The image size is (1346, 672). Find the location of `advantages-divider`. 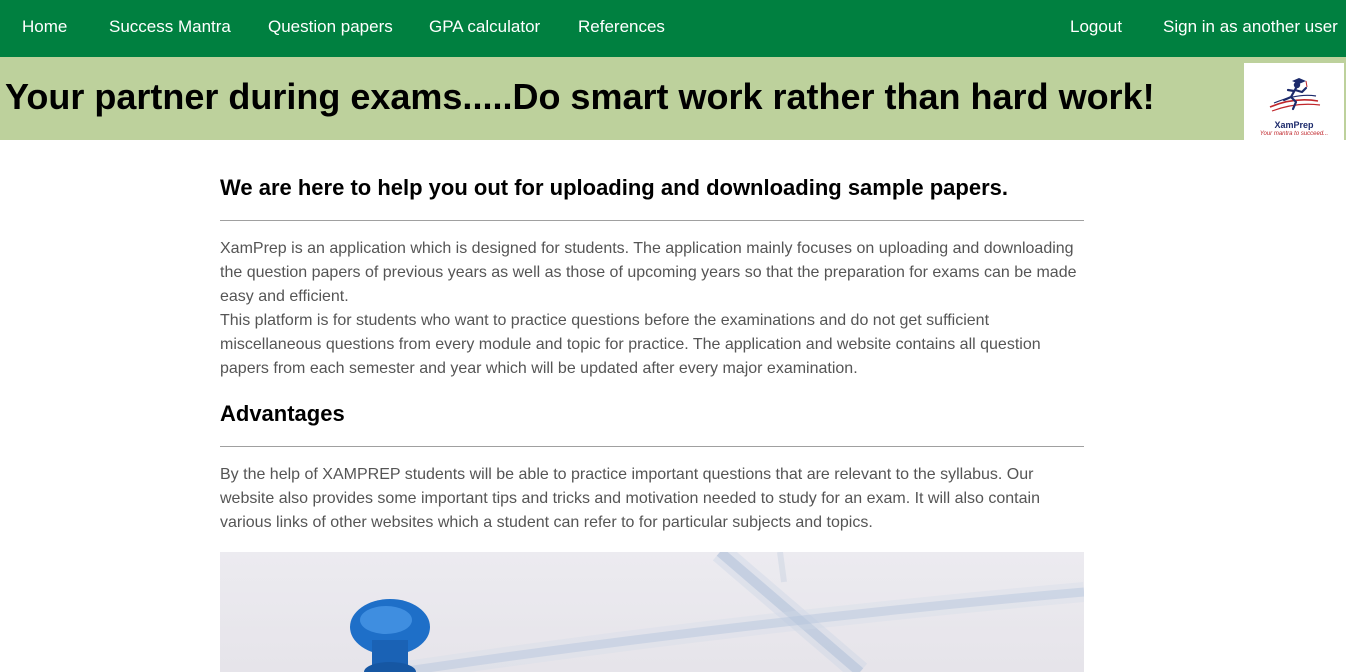

advantages-divider is located at coordinates (652, 446).